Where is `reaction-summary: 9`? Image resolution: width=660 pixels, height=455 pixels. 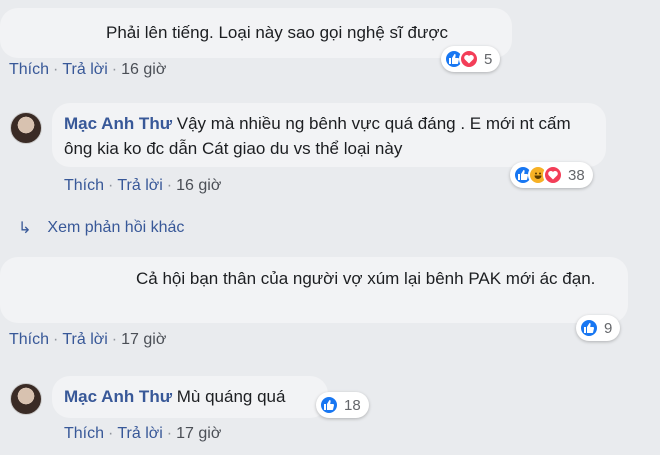 reaction-summary: 9 is located at coordinates (598, 328).